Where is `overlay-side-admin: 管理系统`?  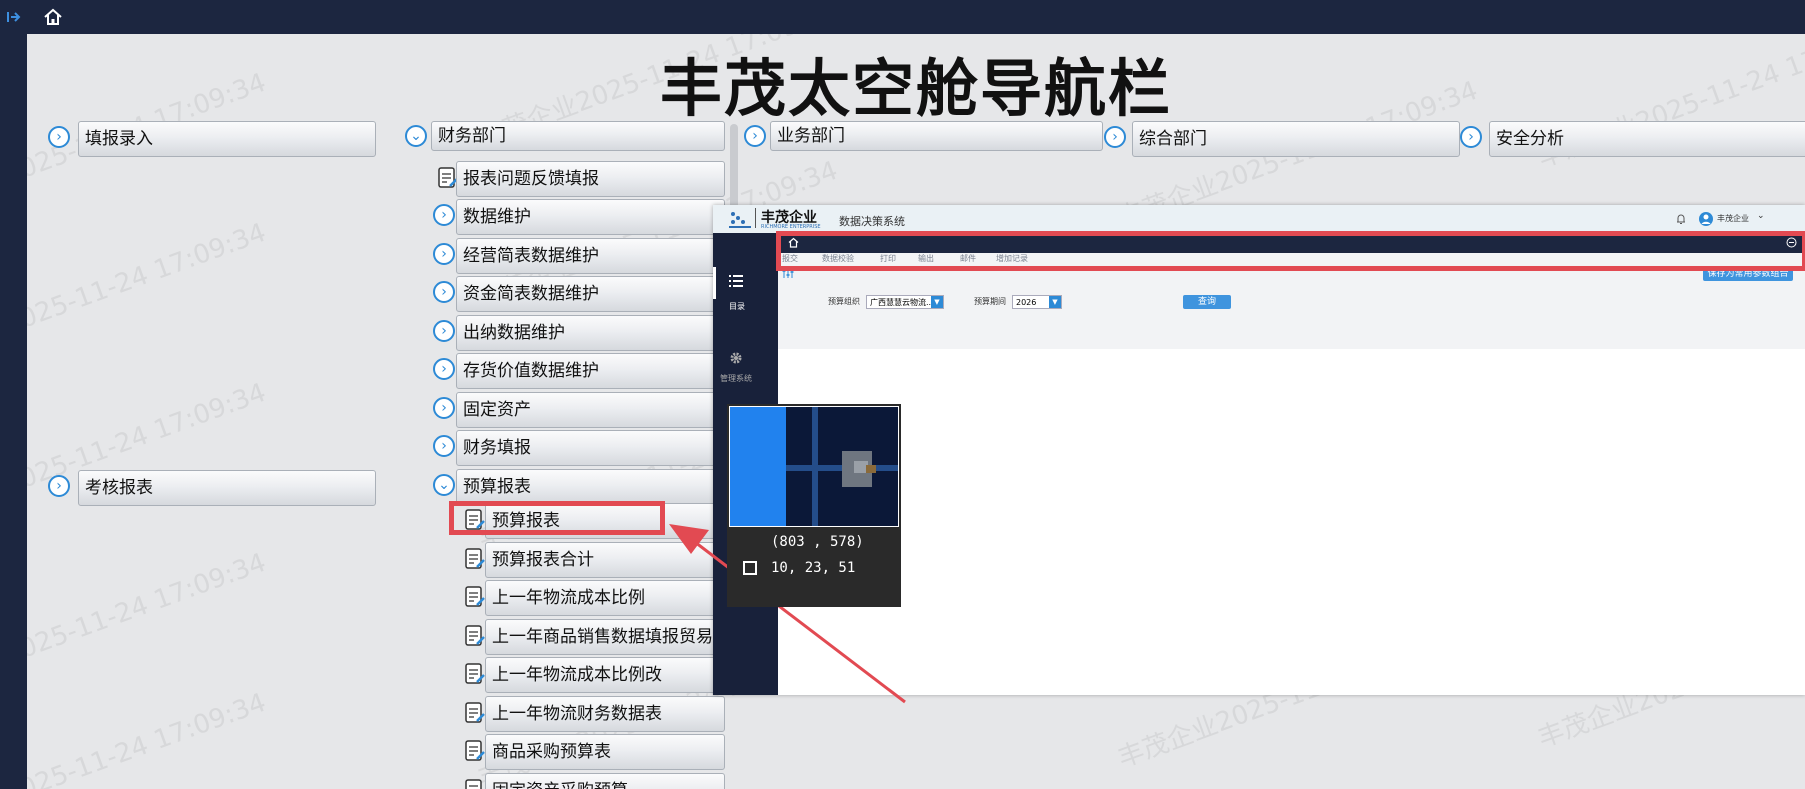 overlay-side-admin: 管理系统 is located at coordinates (736, 378).